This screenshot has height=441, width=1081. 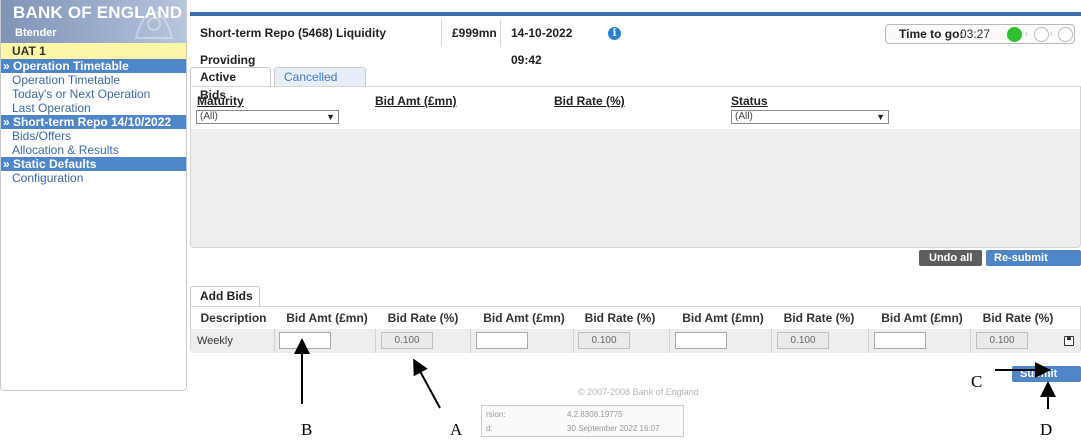 What do you see at coordinates (320, 84) in the screenshot?
I see `tab-cancelled-bids: Cancelled Bids` at bounding box center [320, 84].